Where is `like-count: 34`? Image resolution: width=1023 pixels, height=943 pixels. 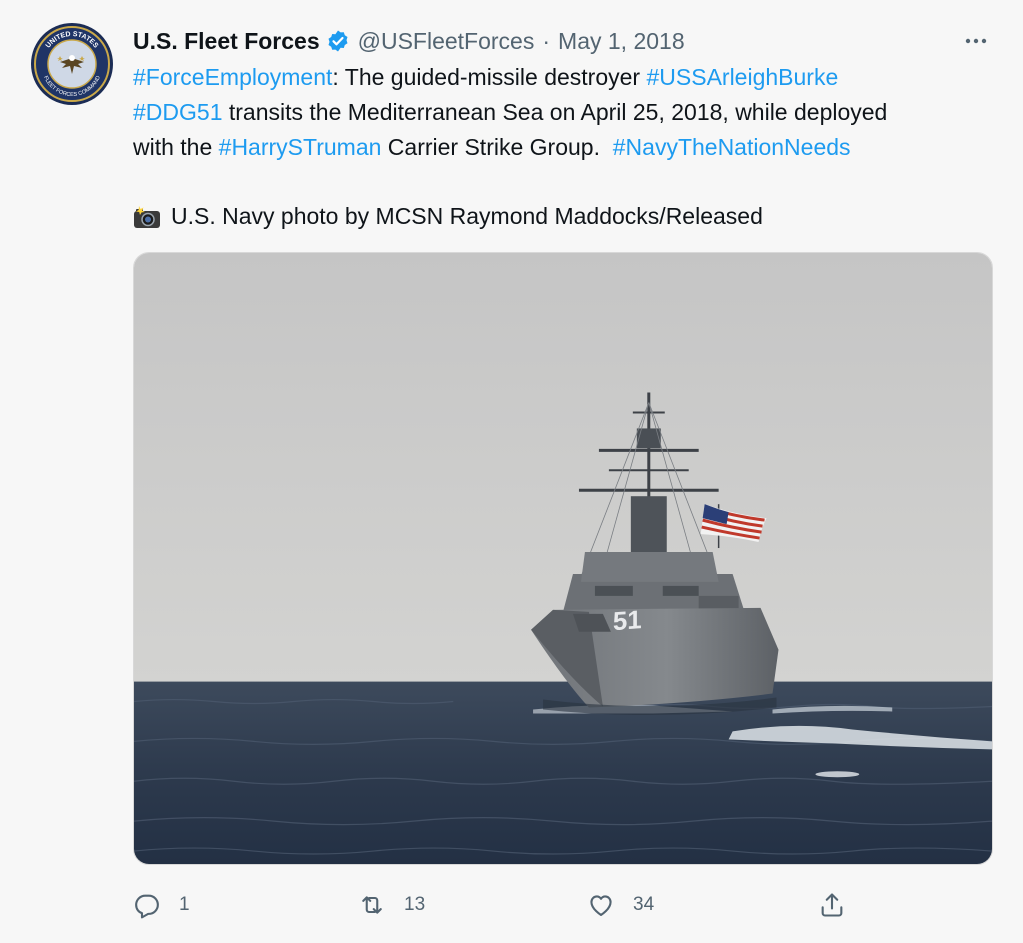
like-count: 34 is located at coordinates (644, 904).